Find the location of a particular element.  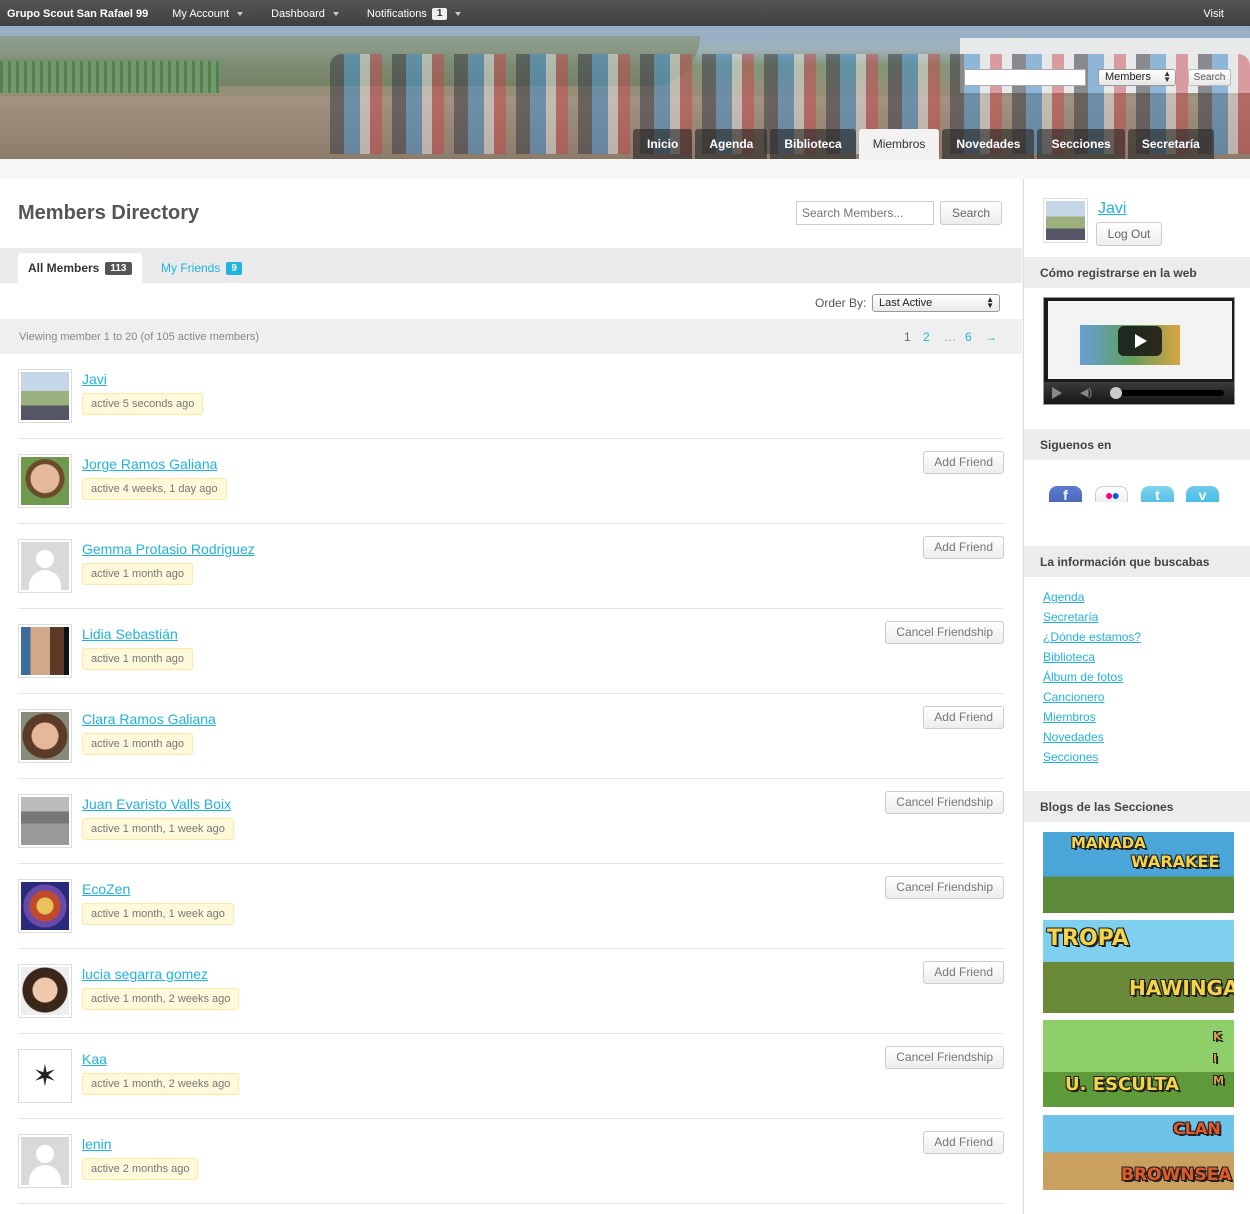

members-search-button: Search is located at coordinates (971, 213).